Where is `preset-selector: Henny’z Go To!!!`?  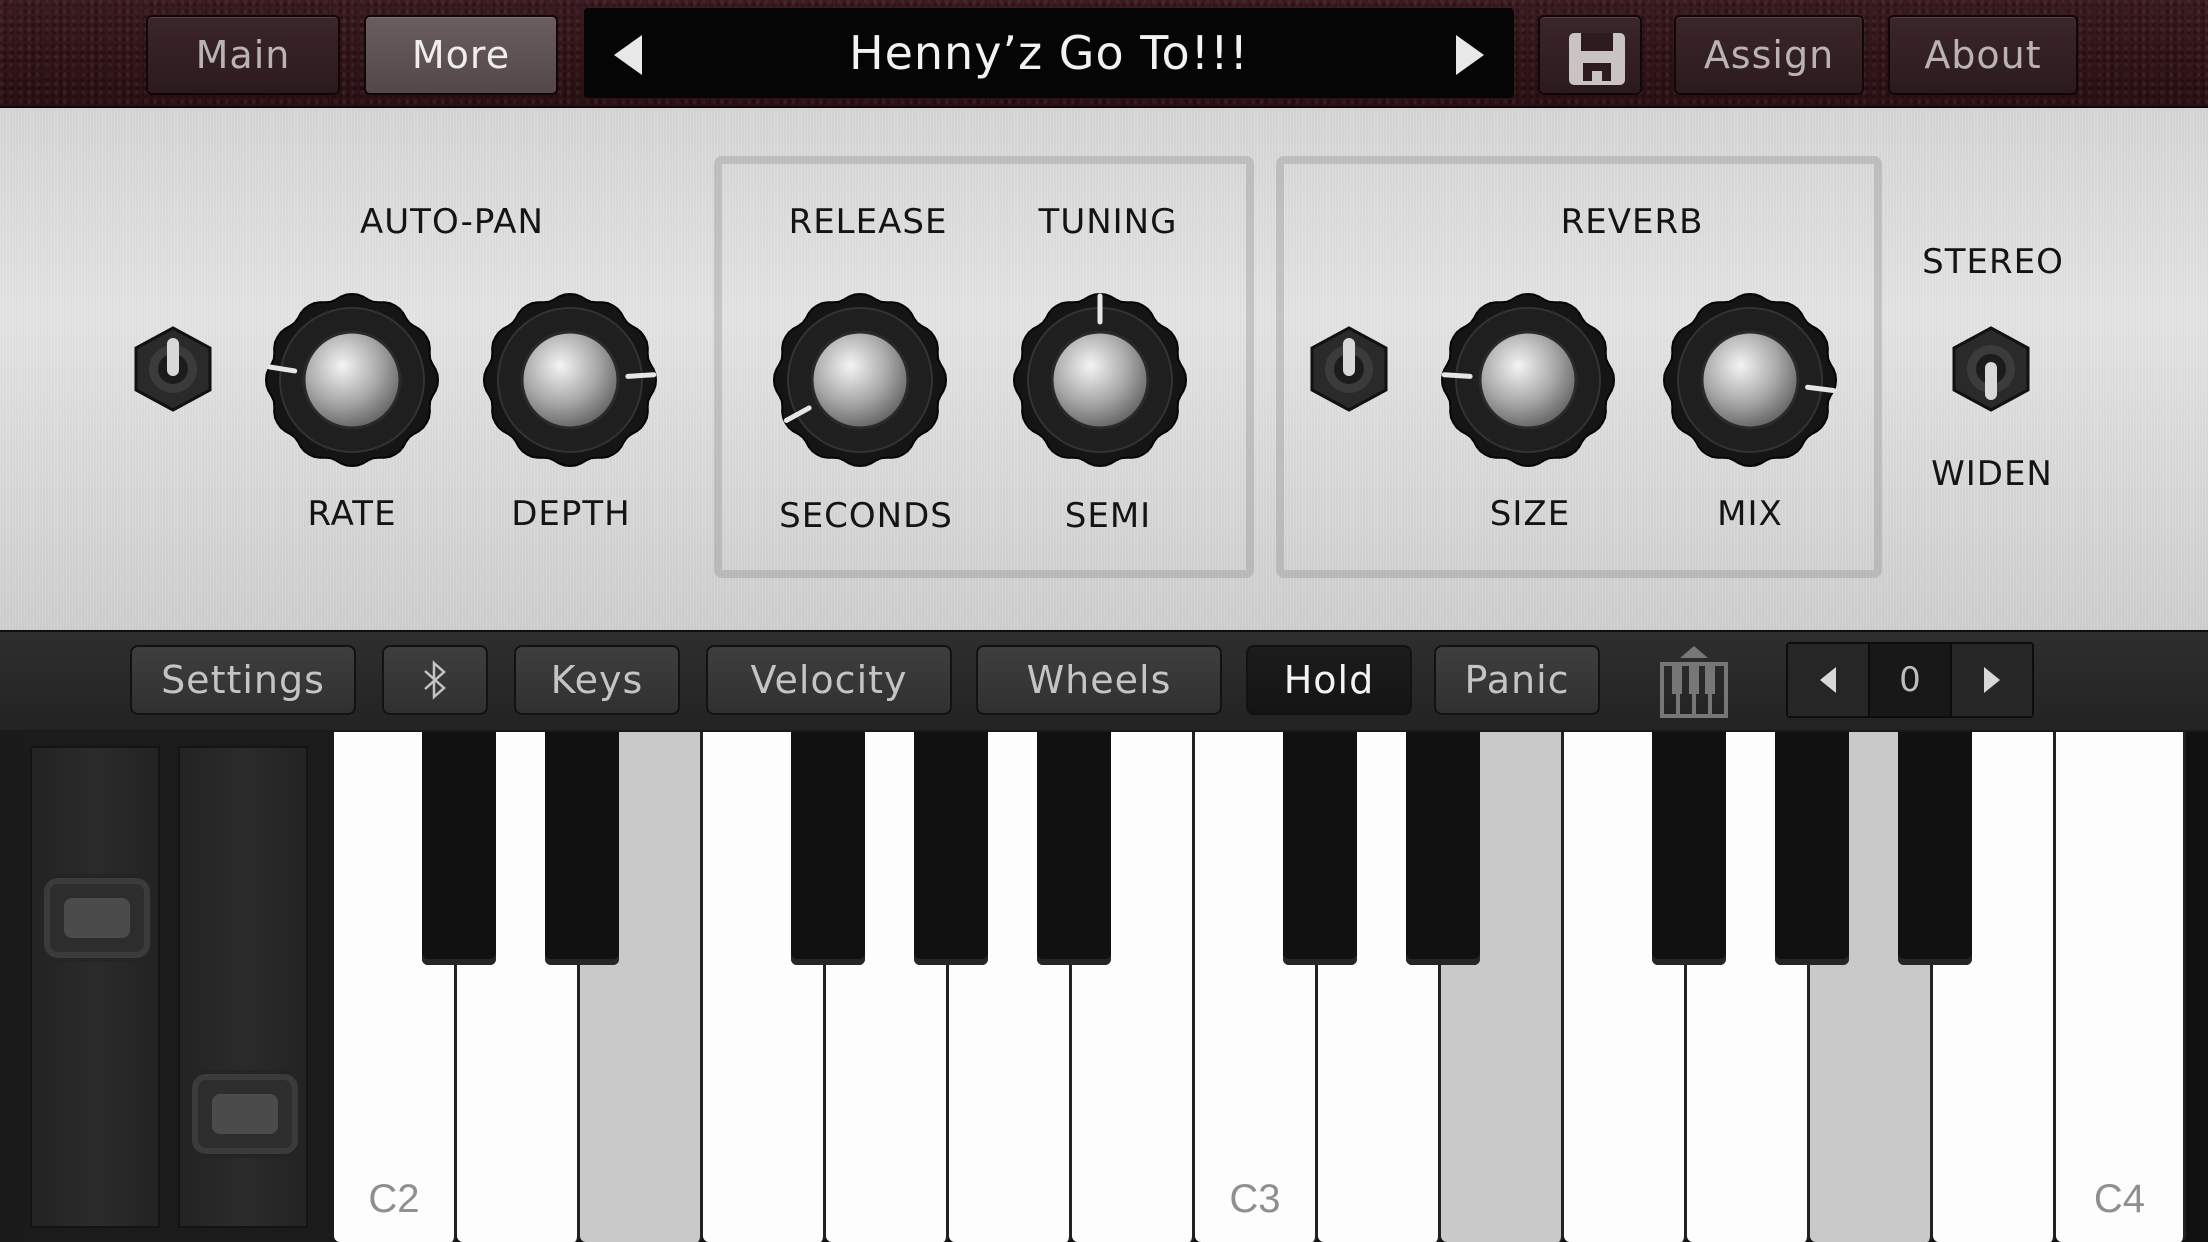 preset-selector: Henny’z Go To!!! is located at coordinates (1049, 53).